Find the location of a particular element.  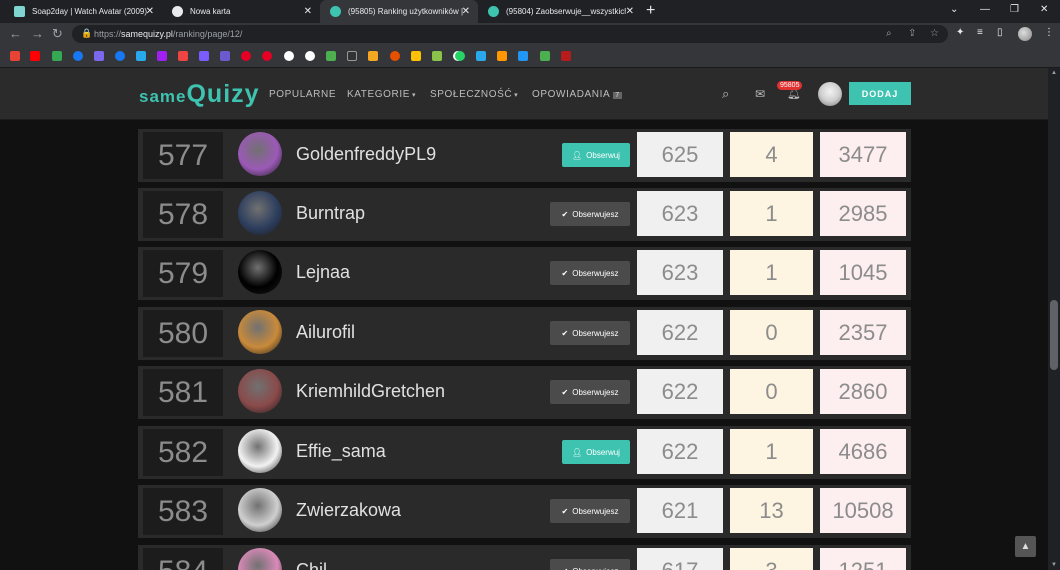

browser-tab: (95804) Zaobserwuje__wszystkich ✕ is located at coordinates (560, 11).